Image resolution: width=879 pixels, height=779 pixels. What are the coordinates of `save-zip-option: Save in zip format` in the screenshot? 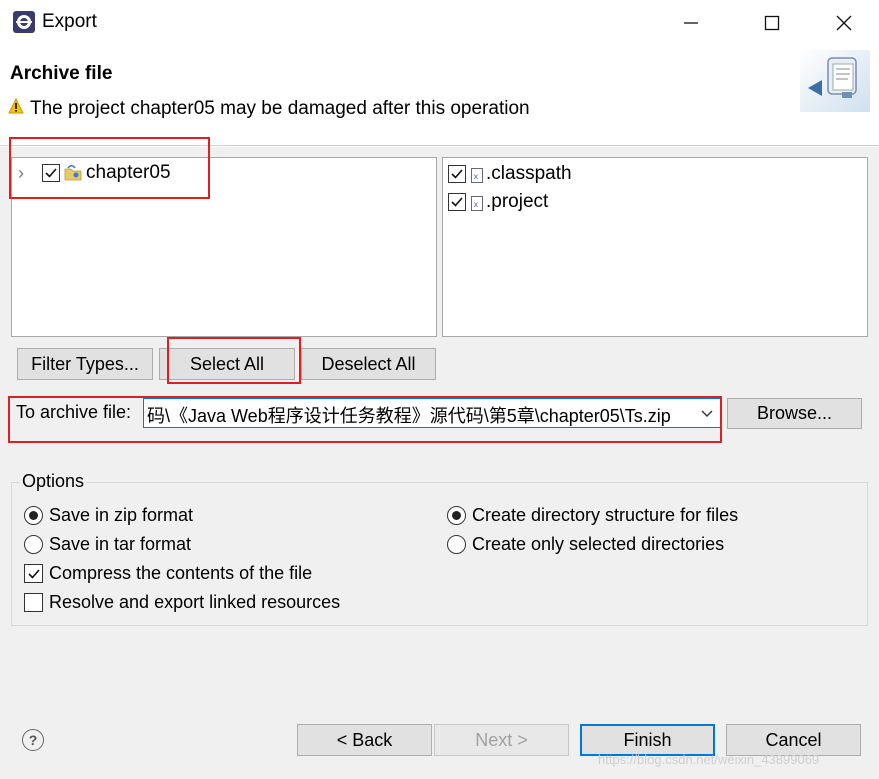 It's located at (108, 515).